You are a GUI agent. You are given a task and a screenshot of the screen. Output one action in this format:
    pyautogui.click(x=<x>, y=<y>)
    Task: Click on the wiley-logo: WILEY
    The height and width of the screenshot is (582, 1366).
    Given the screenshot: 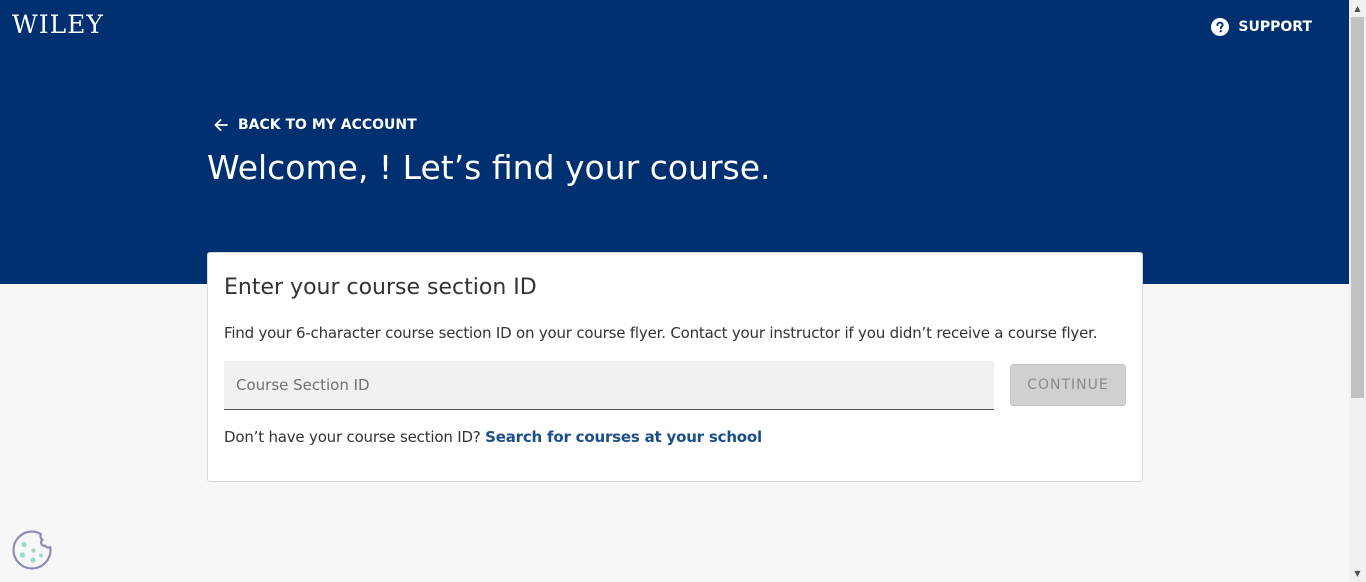 What is the action you would take?
    pyautogui.click(x=58, y=25)
    